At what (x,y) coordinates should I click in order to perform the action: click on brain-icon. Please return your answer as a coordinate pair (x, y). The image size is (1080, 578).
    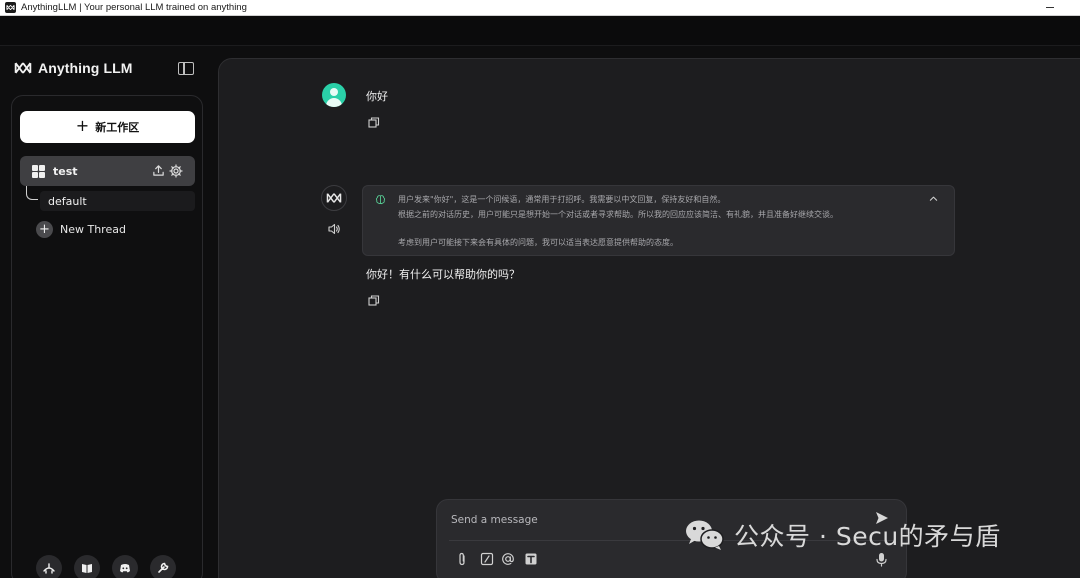
    Looking at the image, I should click on (380, 200).